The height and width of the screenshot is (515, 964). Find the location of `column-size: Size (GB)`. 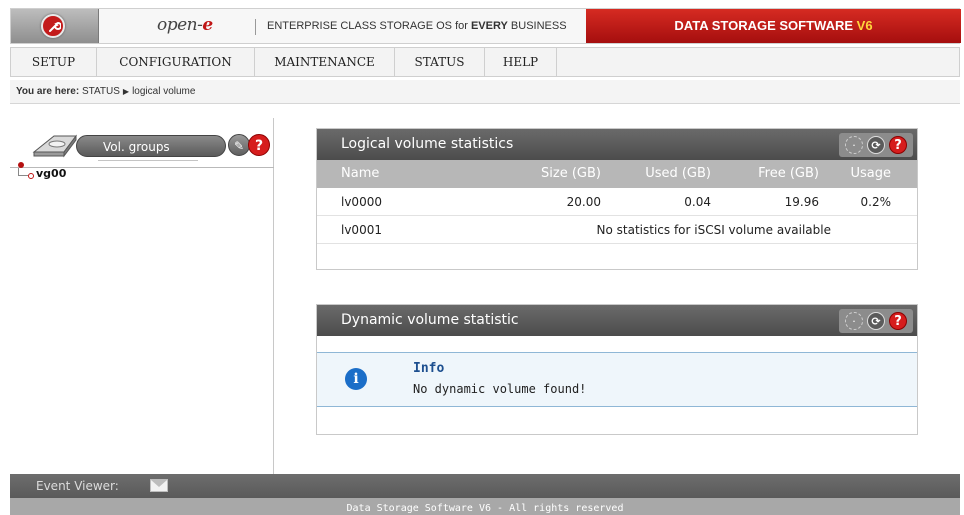

column-size: Size (GB) is located at coordinates (571, 173).